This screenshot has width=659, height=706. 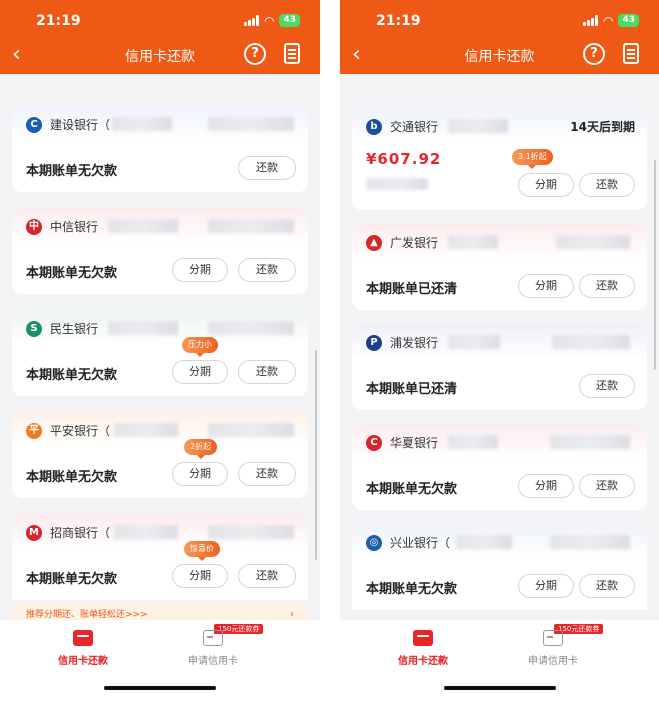 I want to click on bank-name: 广发银行, so click(x=414, y=243).